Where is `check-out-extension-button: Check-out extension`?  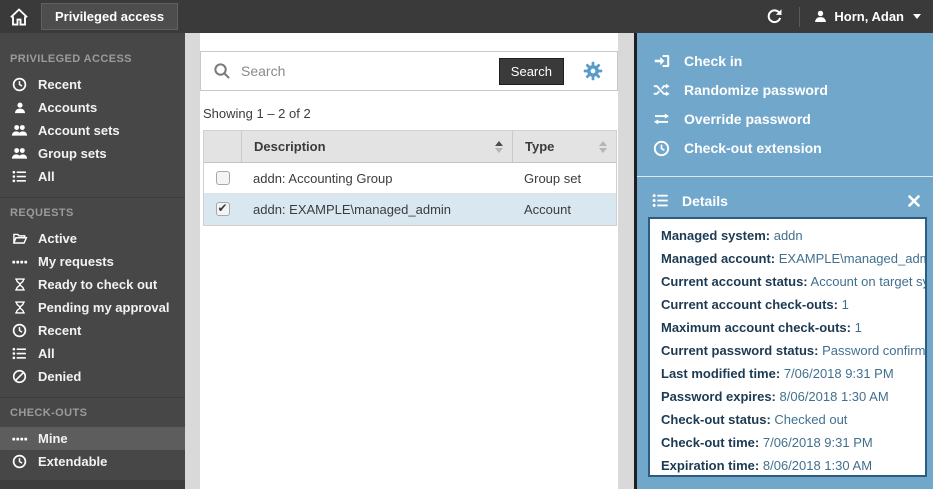
check-out-extension-button: Check-out extension is located at coordinates (785, 148).